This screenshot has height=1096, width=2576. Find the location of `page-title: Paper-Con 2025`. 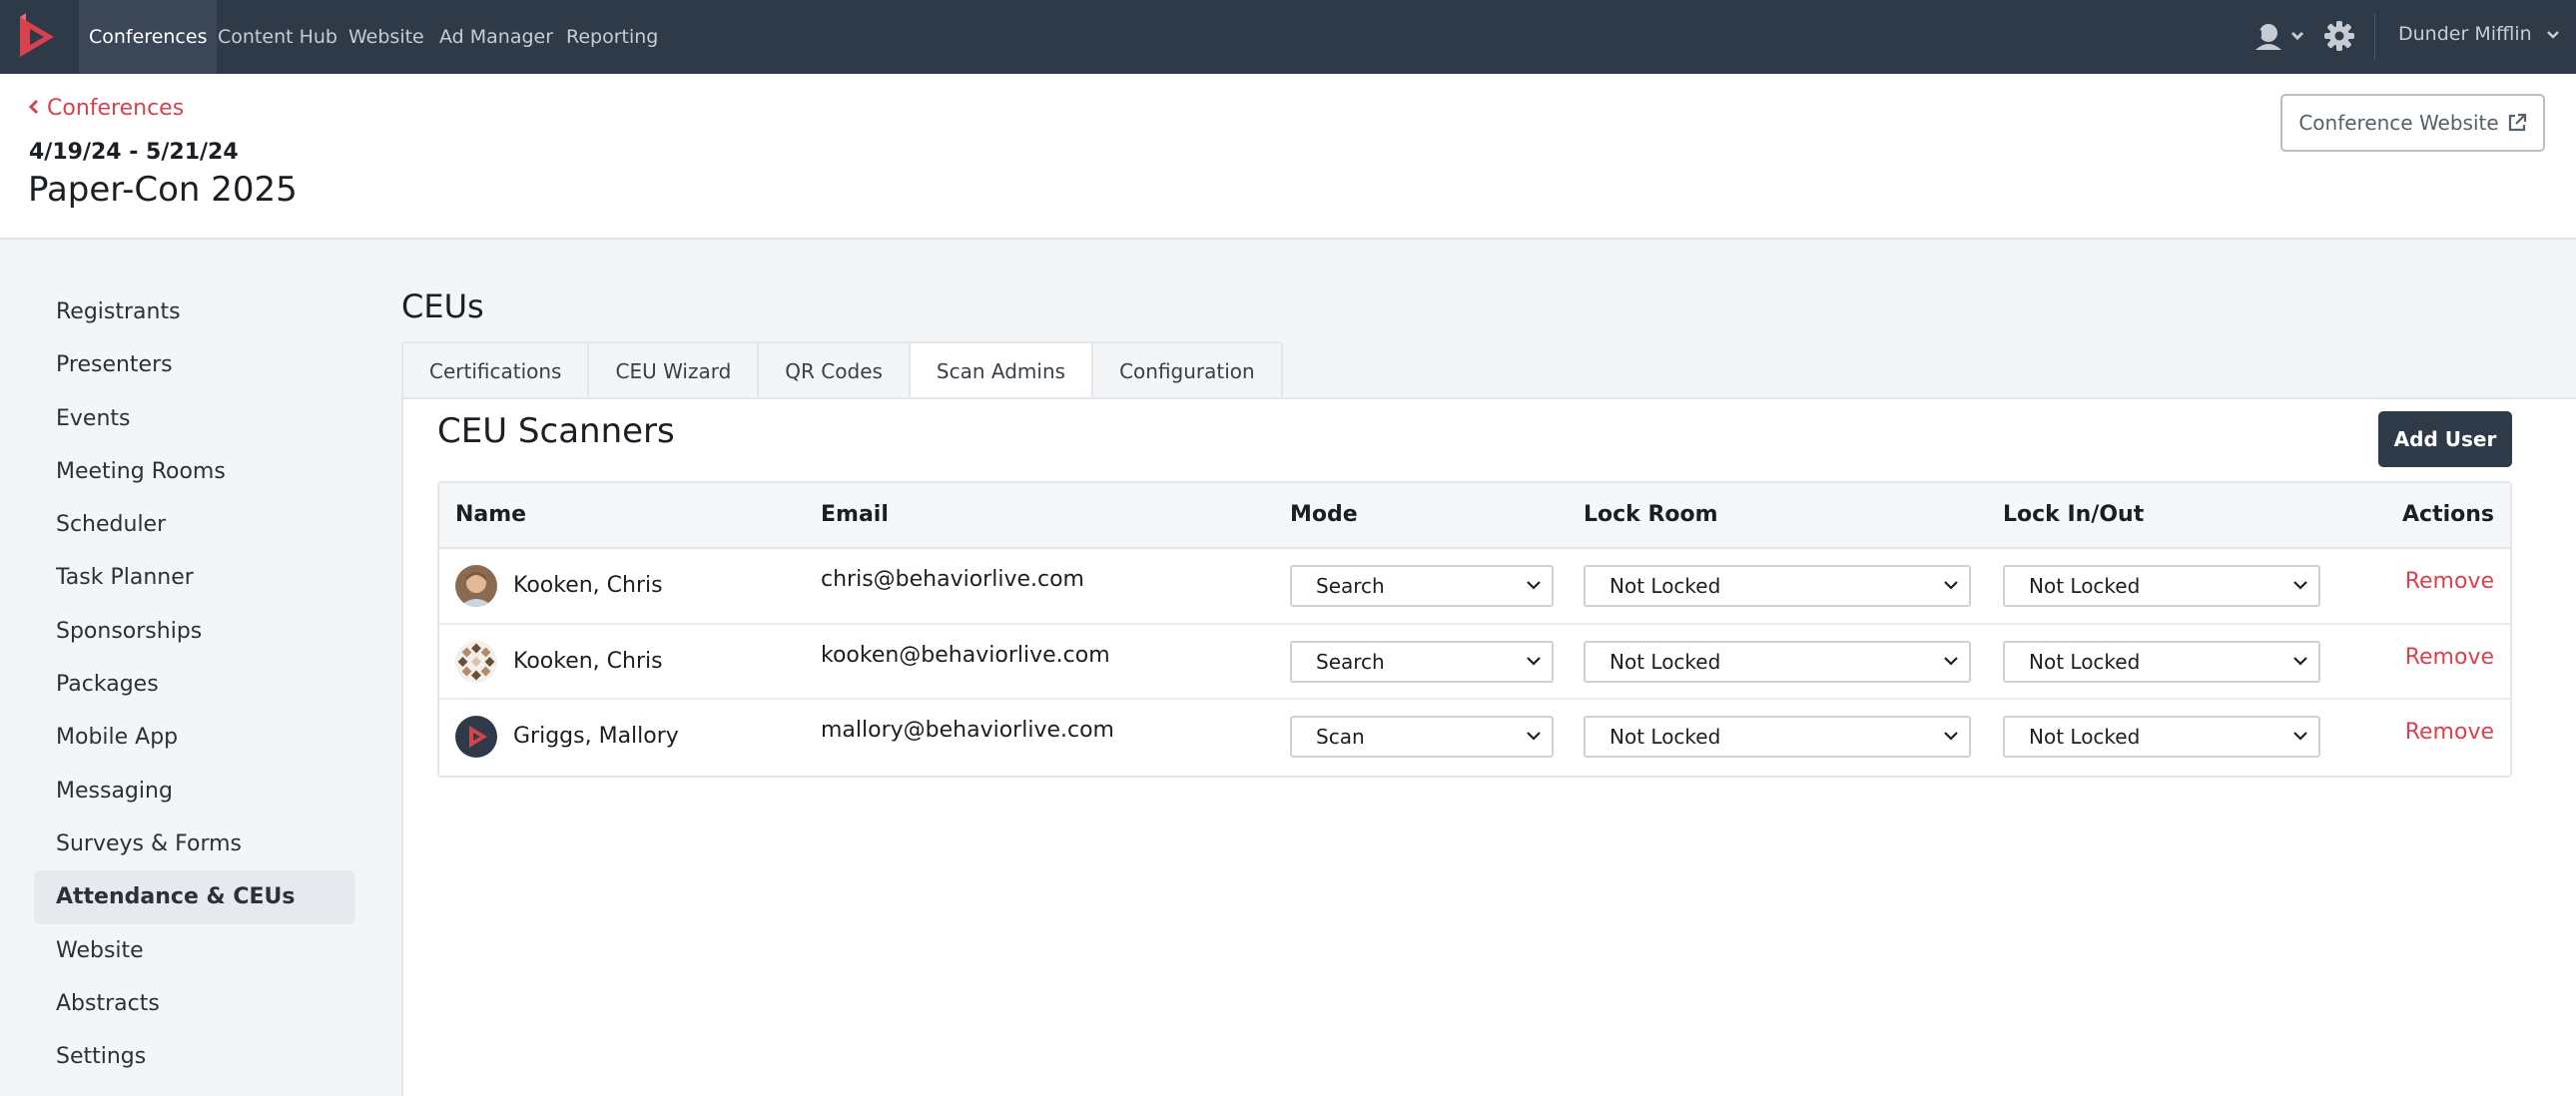

page-title: Paper-Con 2025 is located at coordinates (163, 190).